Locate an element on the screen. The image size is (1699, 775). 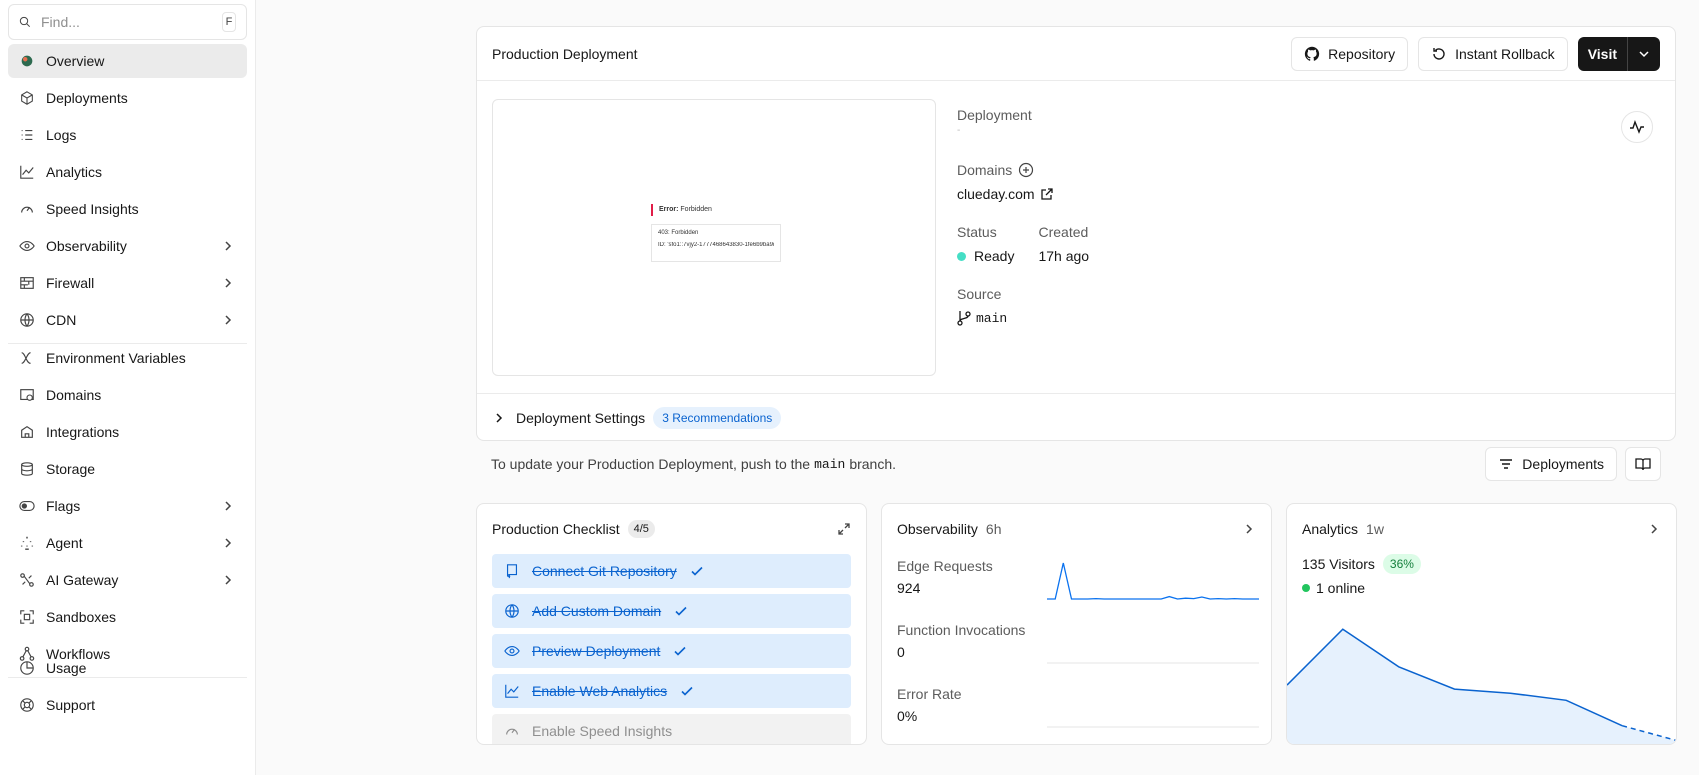
checklist-title: Production Checklist is located at coordinates (556, 529).